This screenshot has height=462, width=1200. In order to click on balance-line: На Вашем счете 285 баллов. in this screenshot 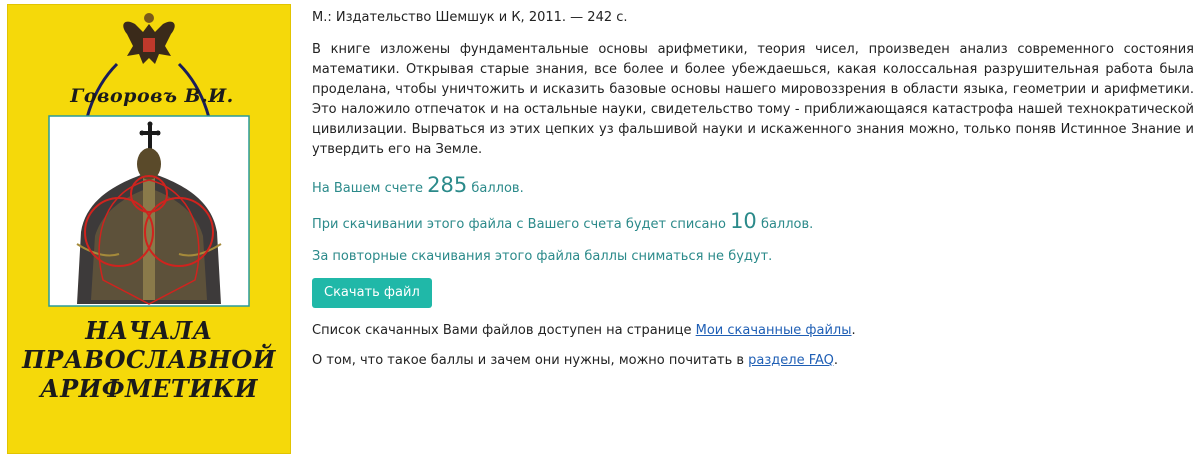, I will do `click(753, 187)`.